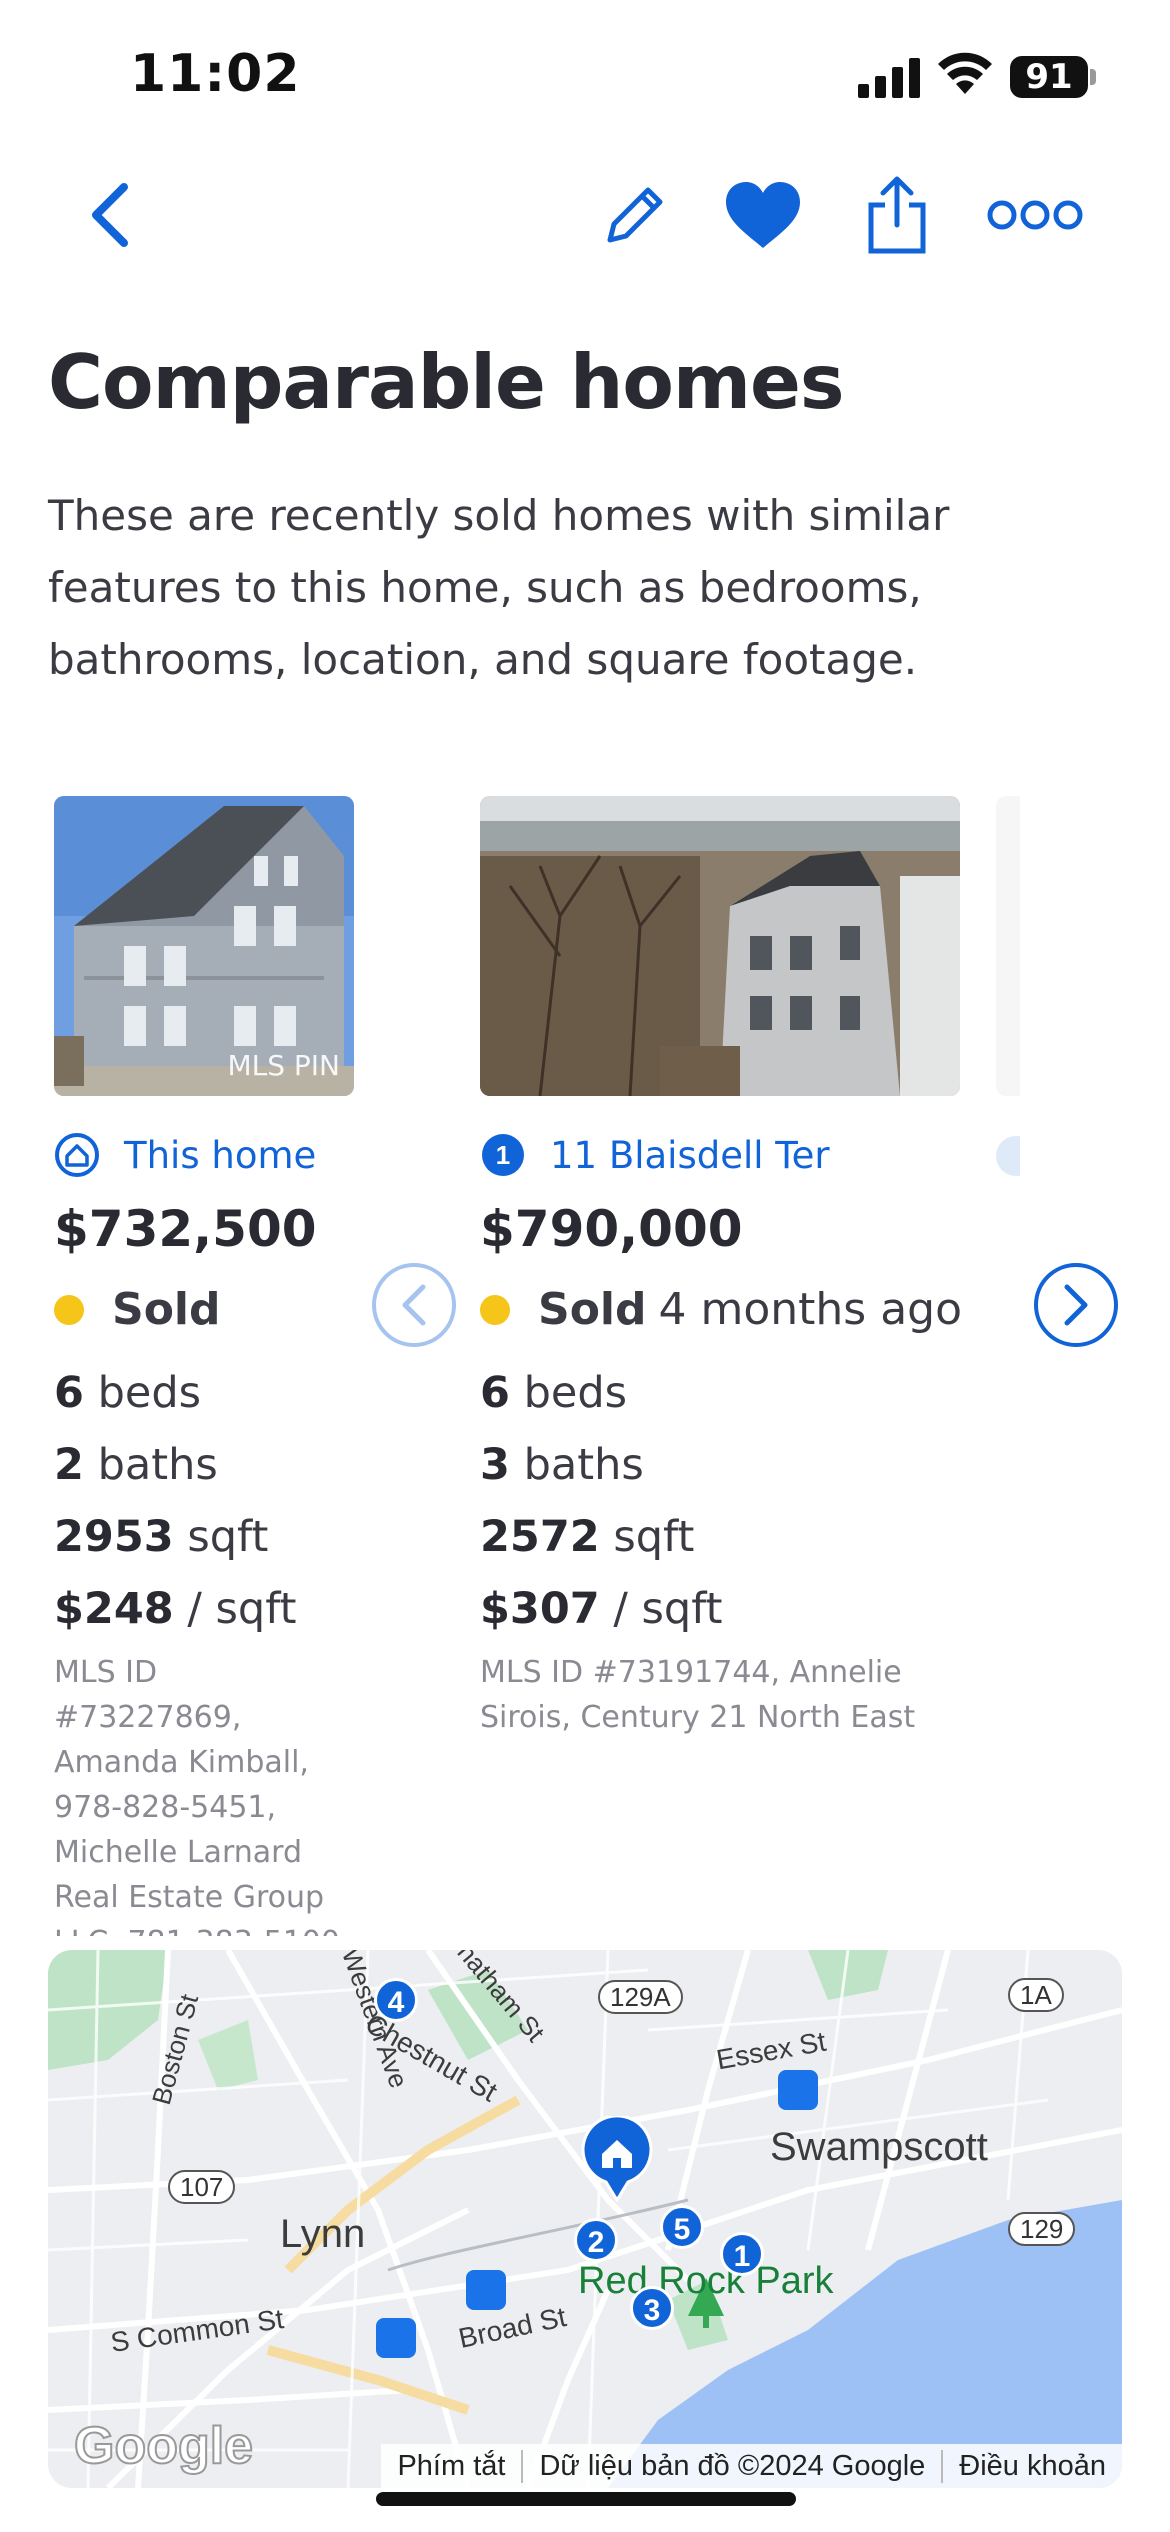 This screenshot has height=2532, width=1170. What do you see at coordinates (1036, 1995) in the screenshot?
I see `route-shield: 1A` at bounding box center [1036, 1995].